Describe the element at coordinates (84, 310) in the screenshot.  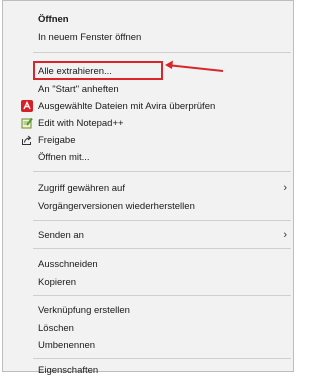
I see `menu-item-label: Verknüpfung erstellen` at that location.